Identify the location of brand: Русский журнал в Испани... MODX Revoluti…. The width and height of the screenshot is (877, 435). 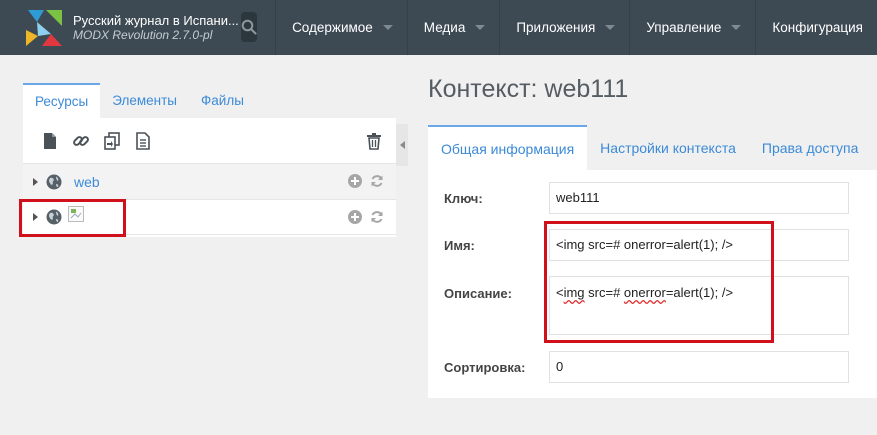
(119, 27).